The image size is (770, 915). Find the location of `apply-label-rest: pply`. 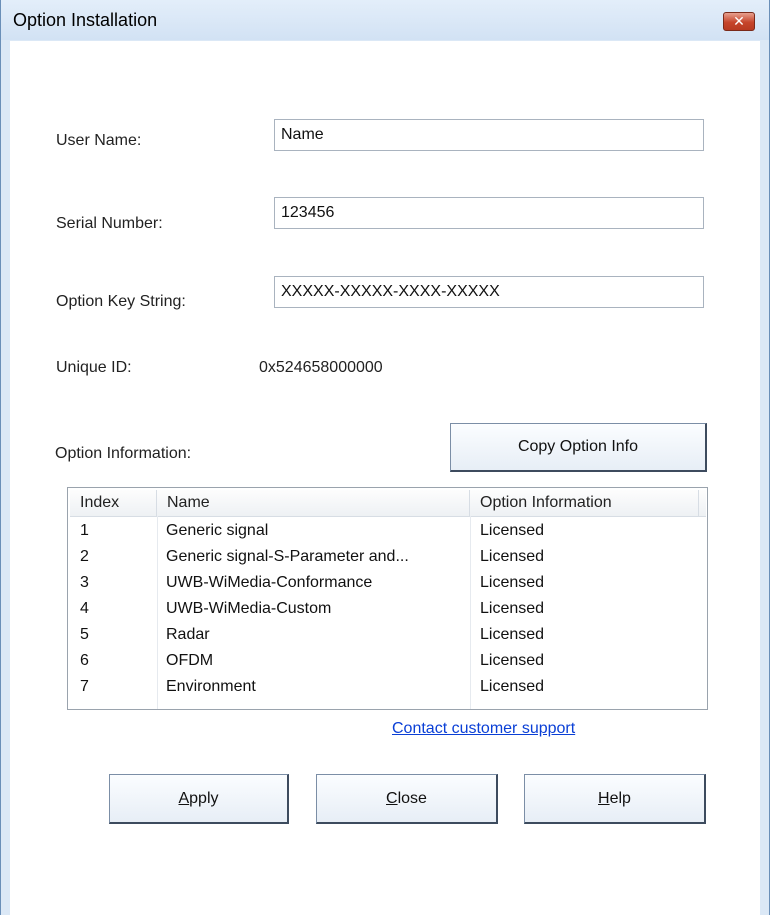

apply-label-rest: pply is located at coordinates (204, 798).